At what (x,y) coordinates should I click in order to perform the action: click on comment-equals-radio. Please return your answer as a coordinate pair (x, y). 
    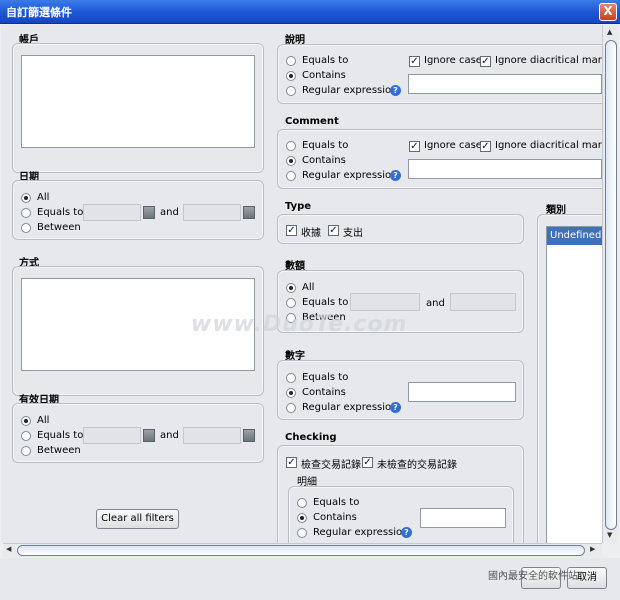
    Looking at the image, I should click on (291, 146).